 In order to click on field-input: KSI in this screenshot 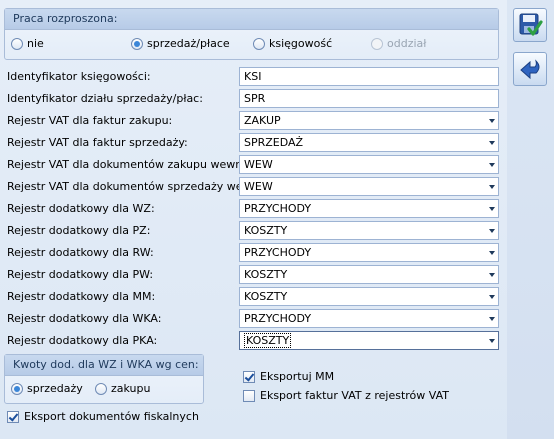, I will do `click(369, 76)`.